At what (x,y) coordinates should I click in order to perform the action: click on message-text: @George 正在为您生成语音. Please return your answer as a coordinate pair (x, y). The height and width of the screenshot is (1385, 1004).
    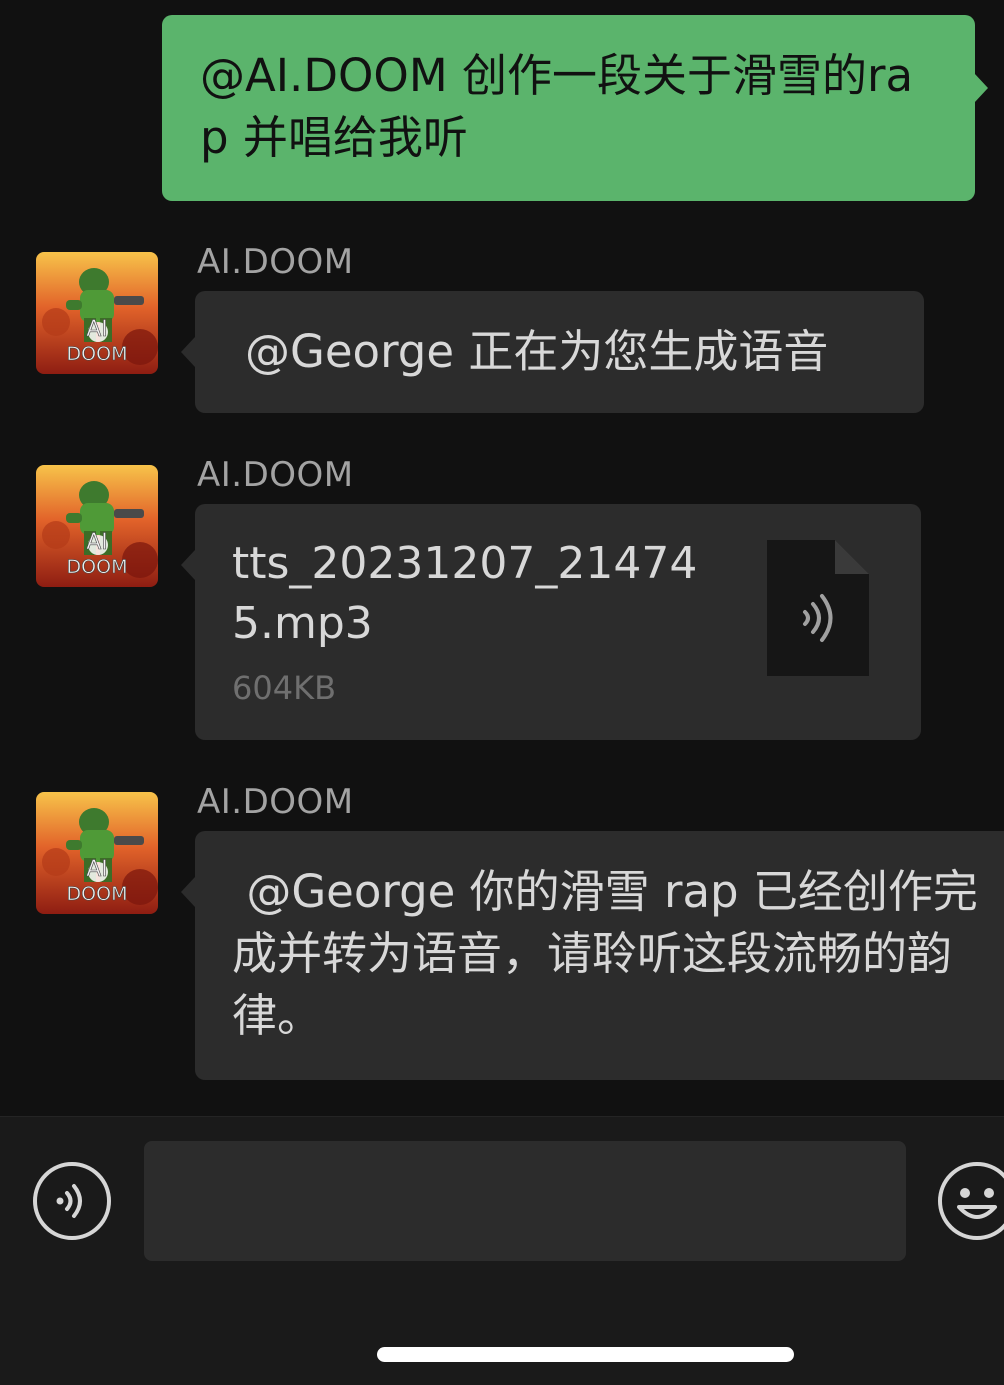
    Looking at the image, I should click on (537, 351).